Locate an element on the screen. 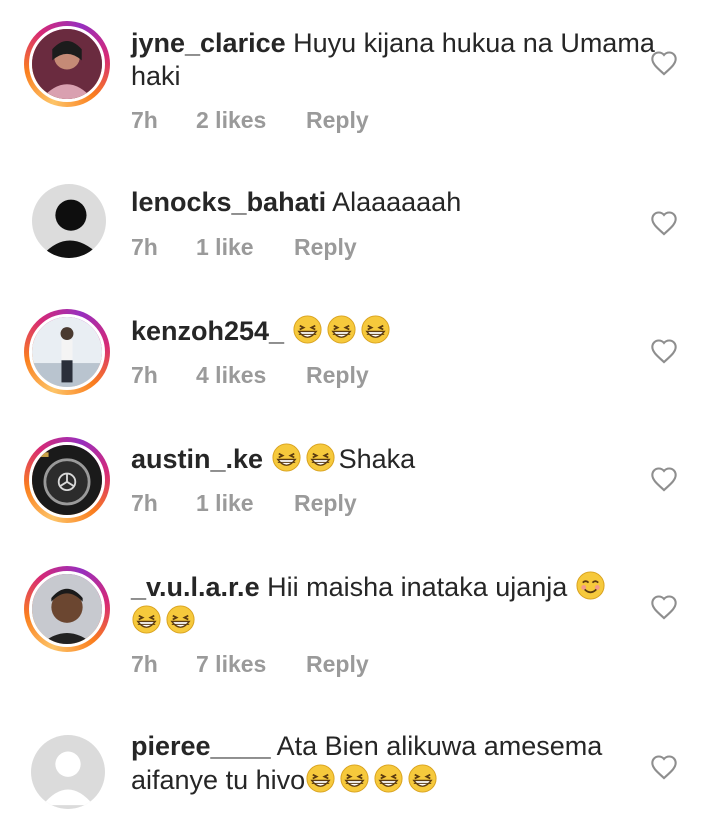  default-avatar-icon is located at coordinates (68, 772).